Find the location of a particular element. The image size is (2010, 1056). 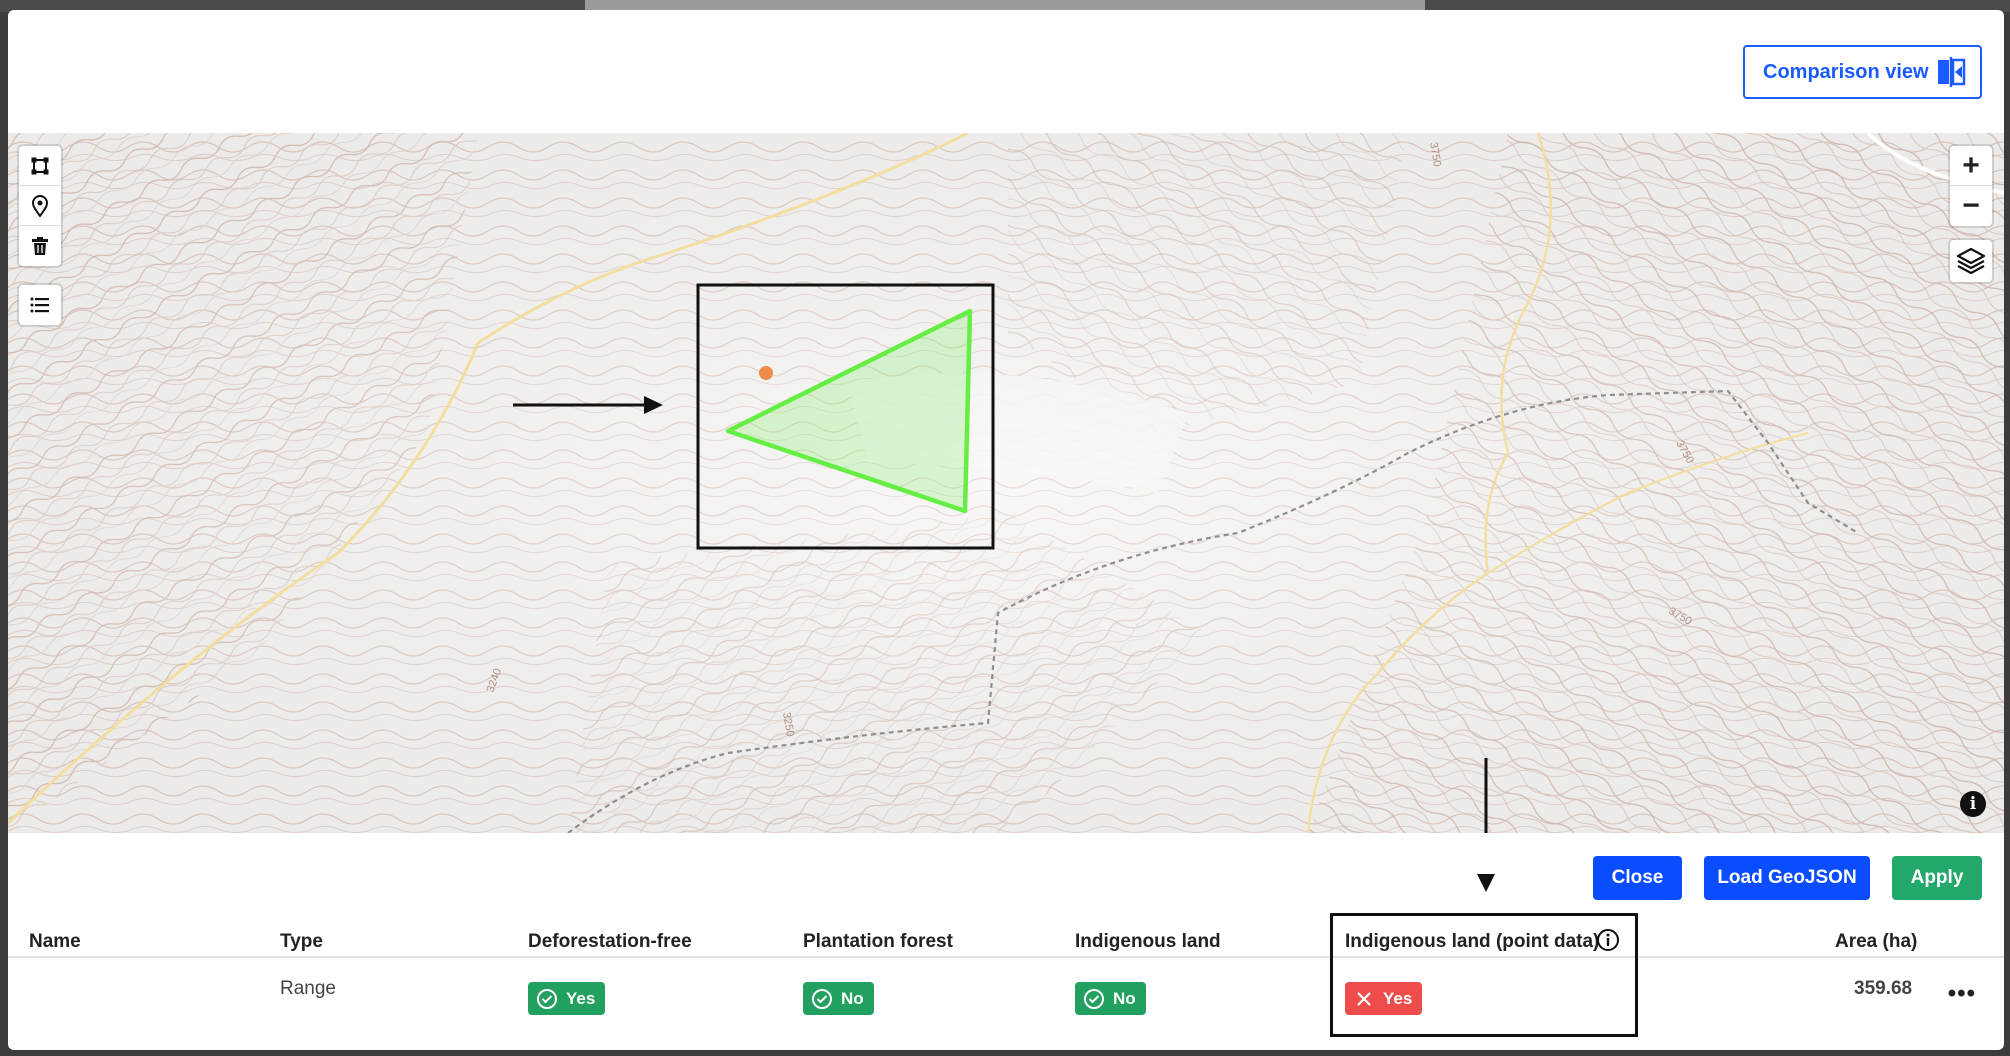

close-icon is located at coordinates (1364, 998).